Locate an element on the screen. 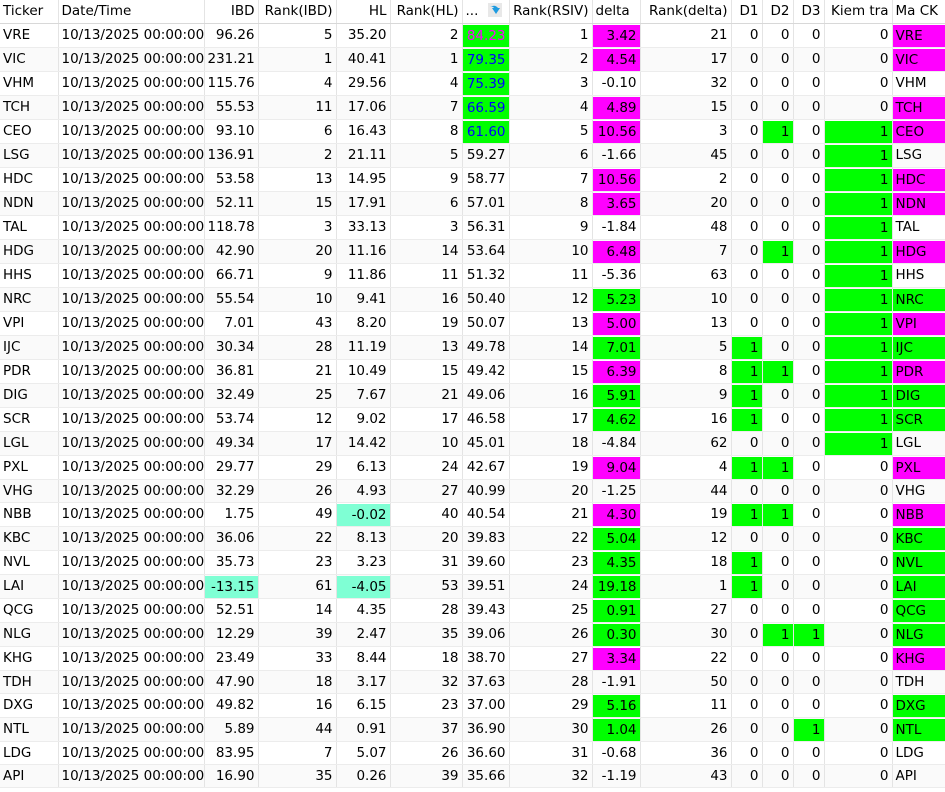 The image size is (945, 792). hl-cell: 4.93 is located at coordinates (363, 491).